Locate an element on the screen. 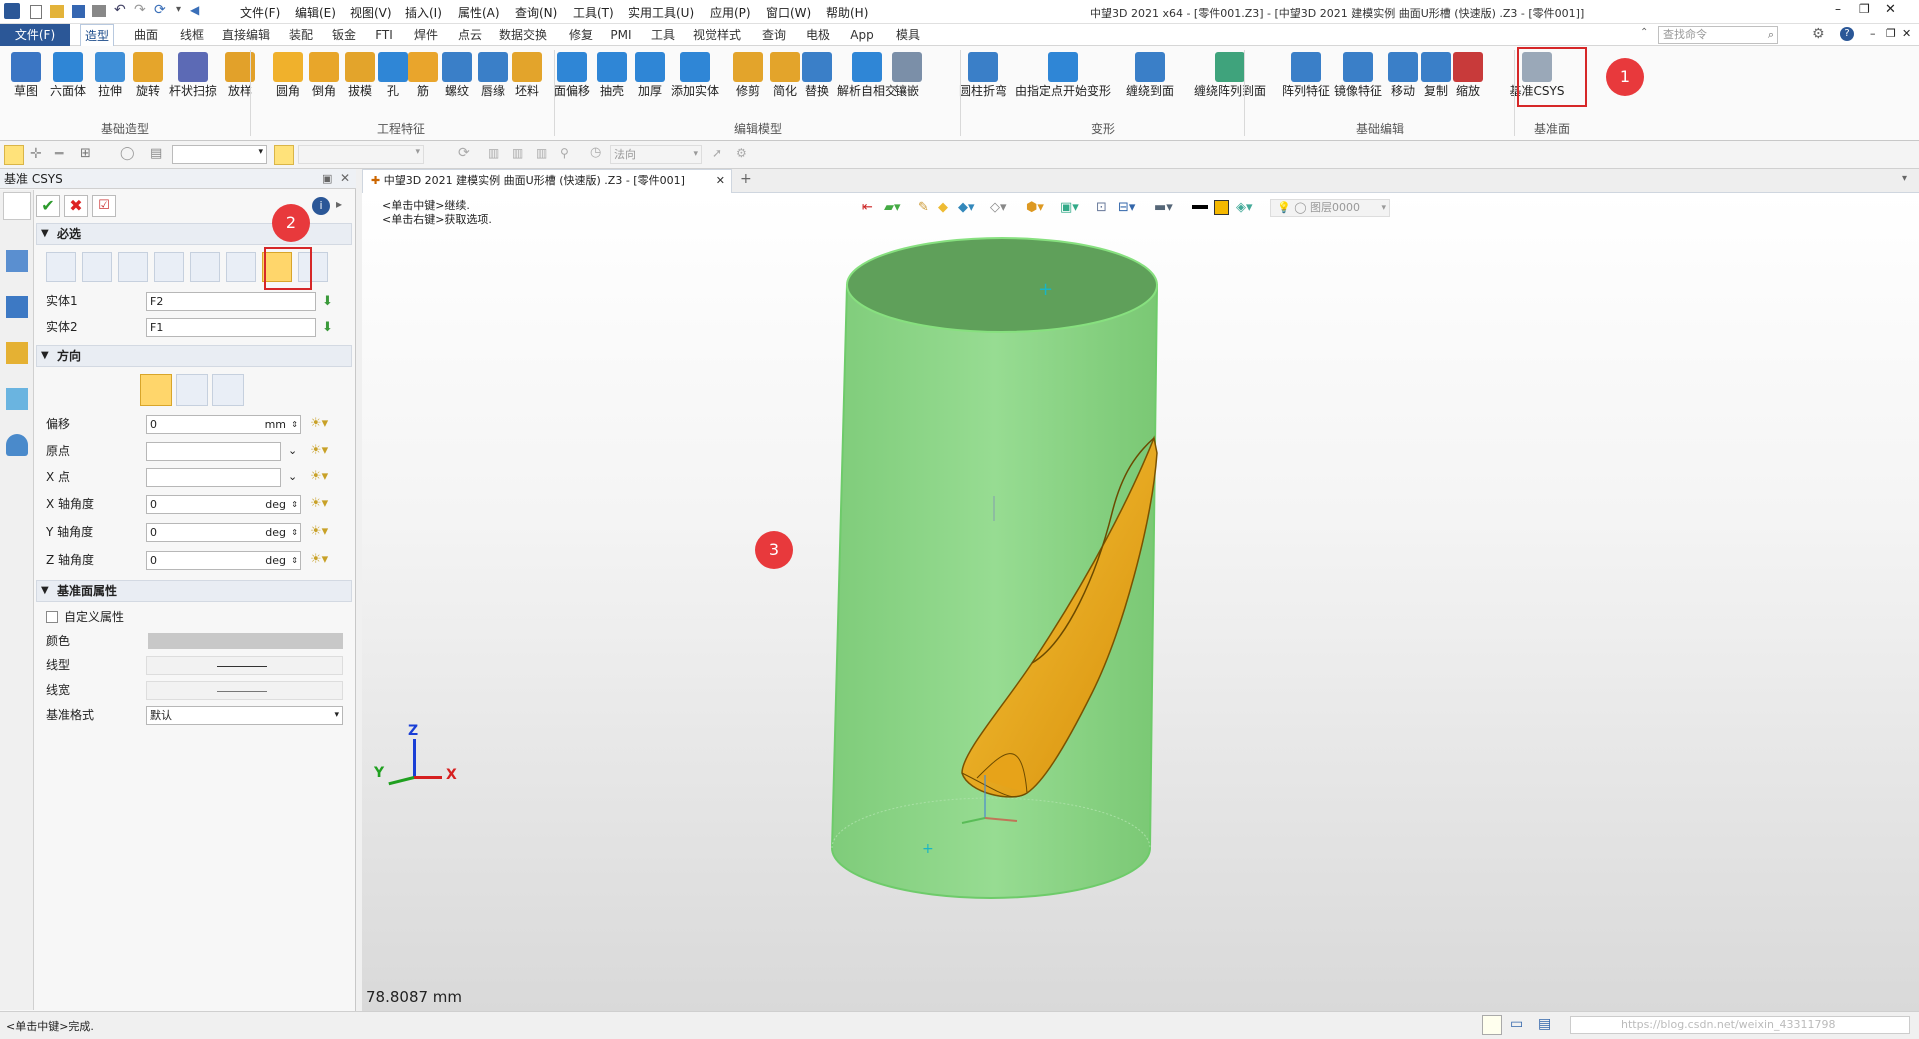  pick-dropdown: ▾ is located at coordinates (361, 154).